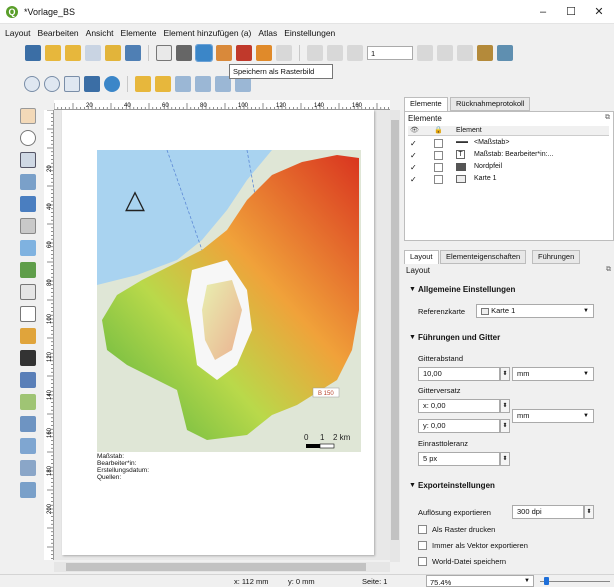 The height and width of the screenshot is (587, 614). I want to click on zoom-combo: 75.4% ▼, so click(480, 581).